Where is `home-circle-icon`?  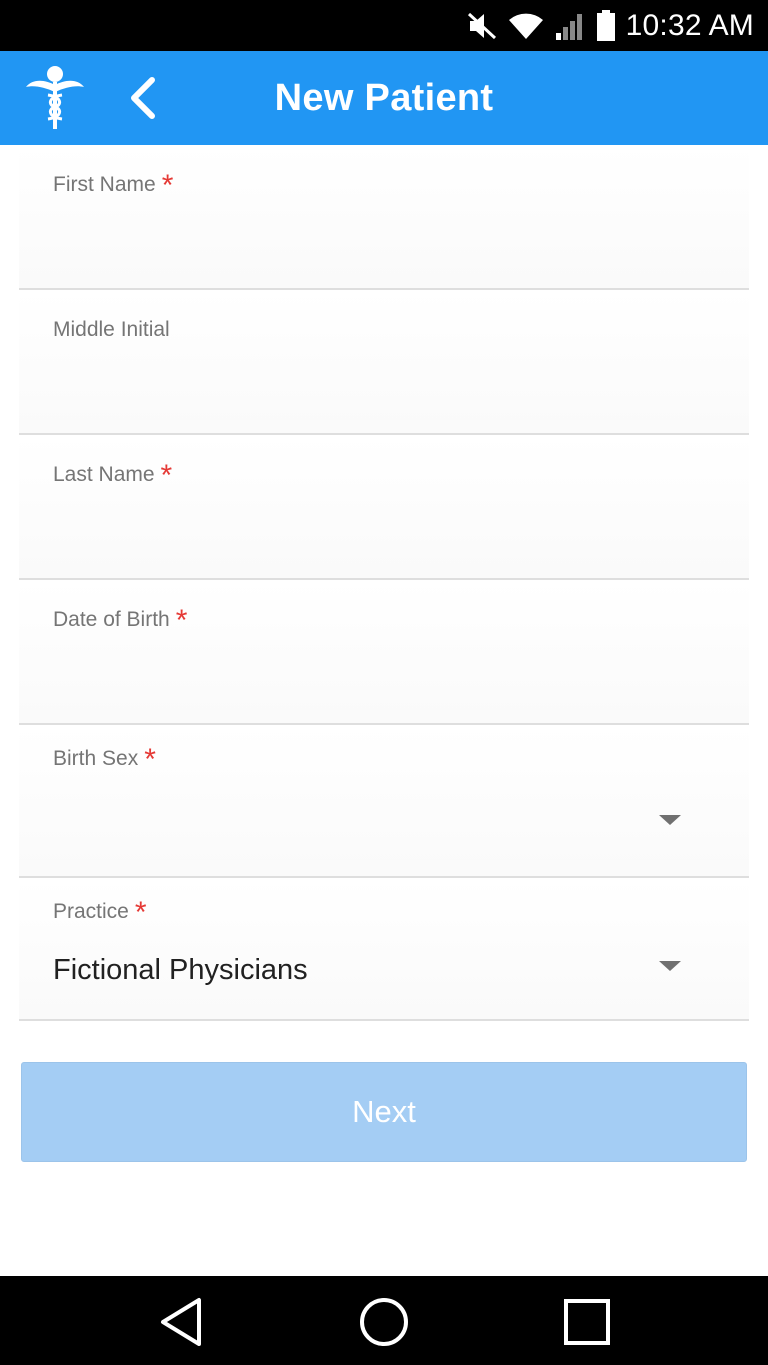 home-circle-icon is located at coordinates (384, 1322).